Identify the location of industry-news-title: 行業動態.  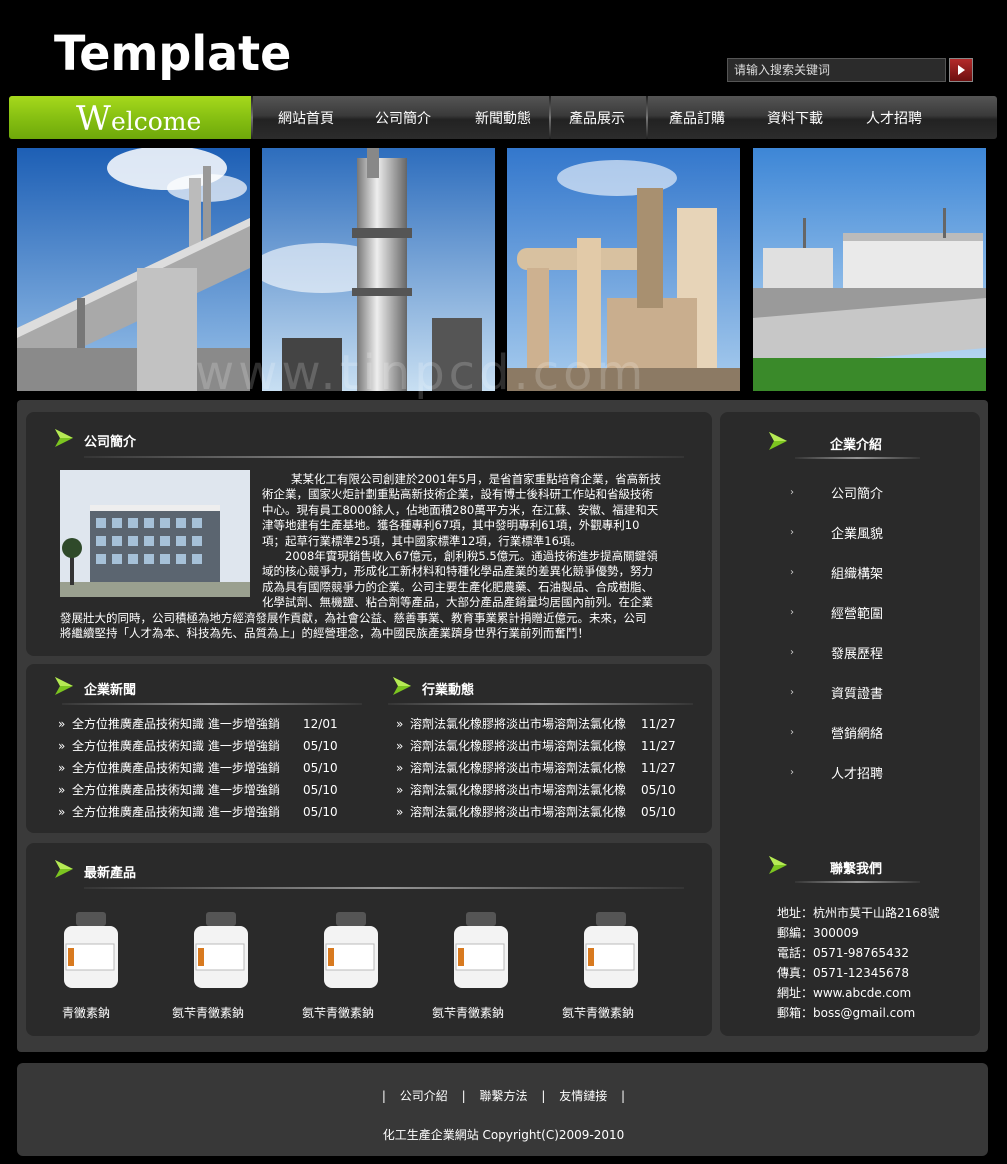
(448, 690).